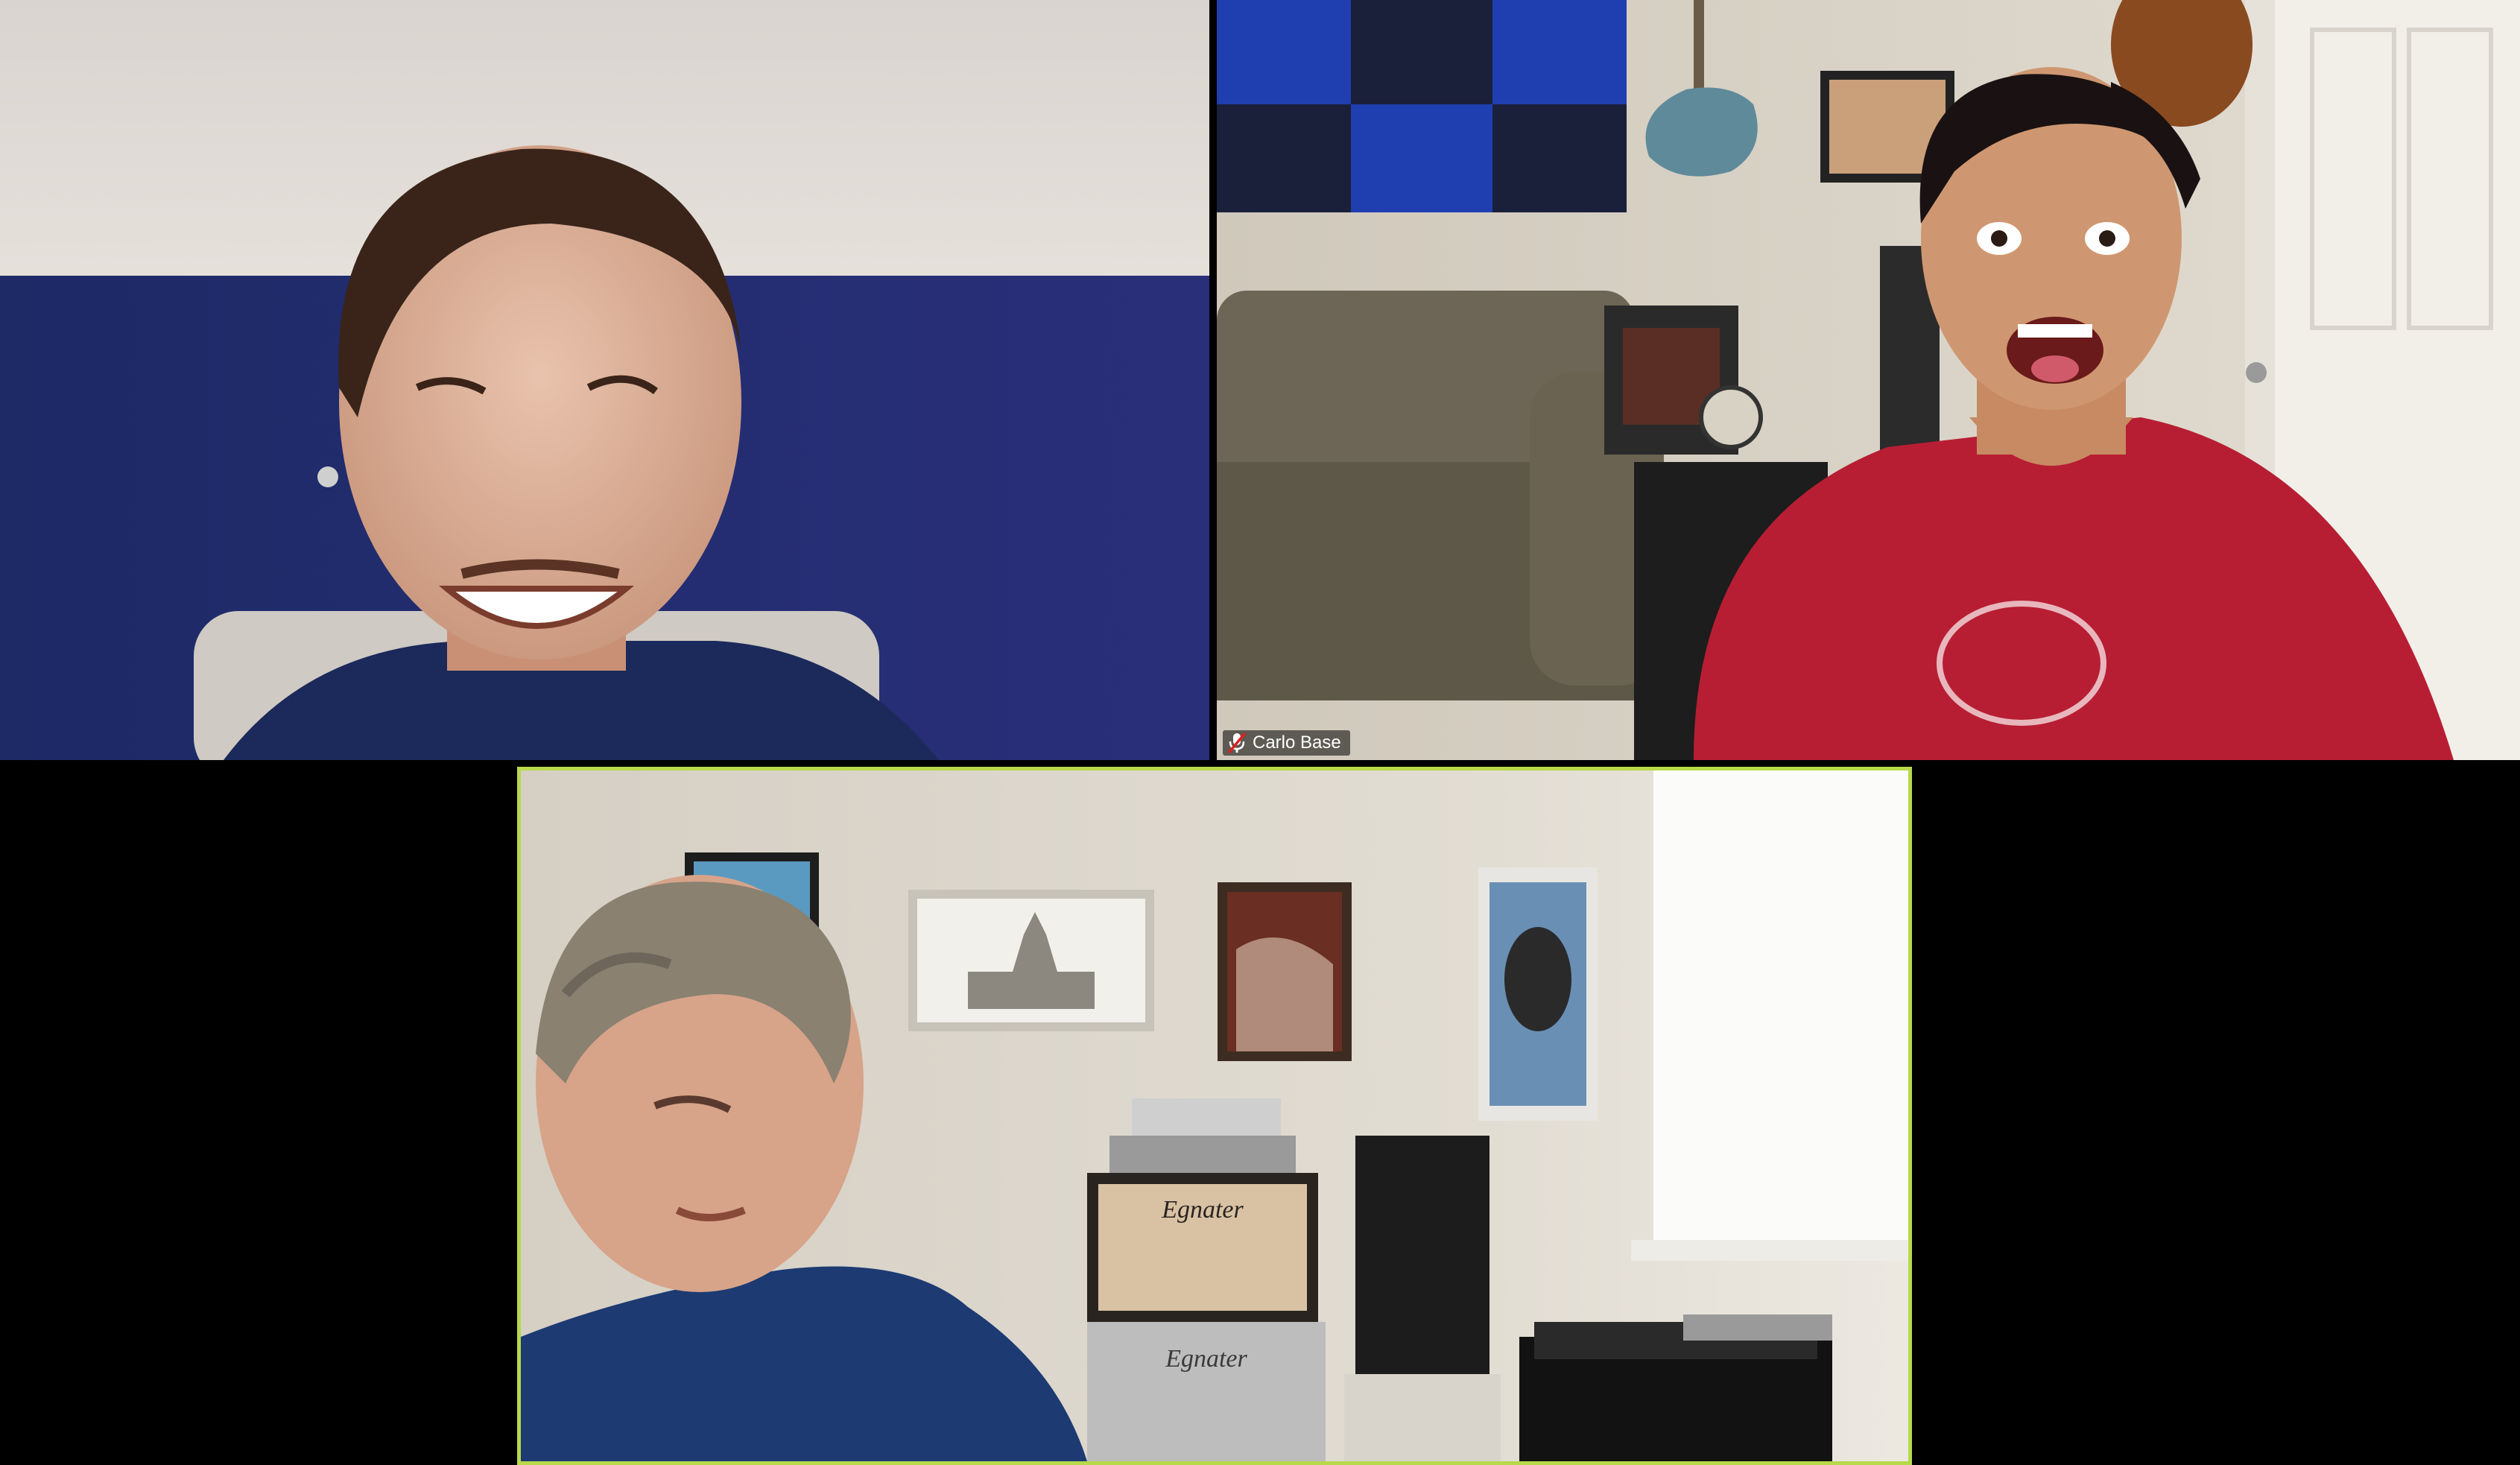 This screenshot has height=1465, width=2520. I want to click on window, so click(1769, 1016).